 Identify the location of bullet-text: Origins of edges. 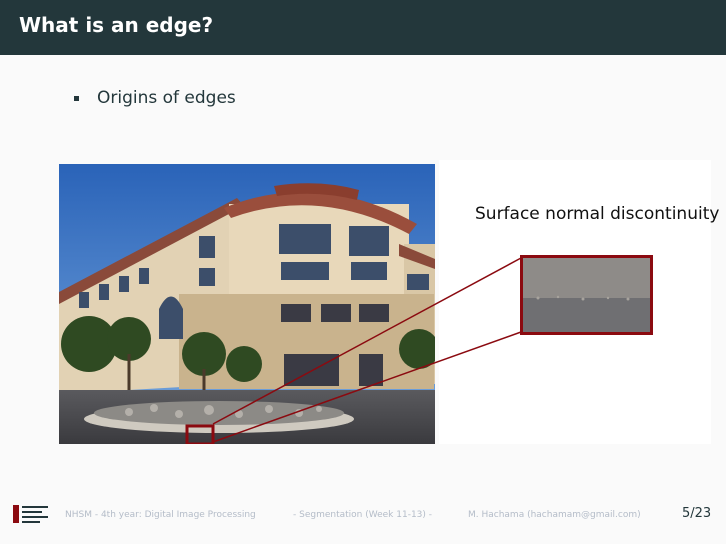
(166, 98).